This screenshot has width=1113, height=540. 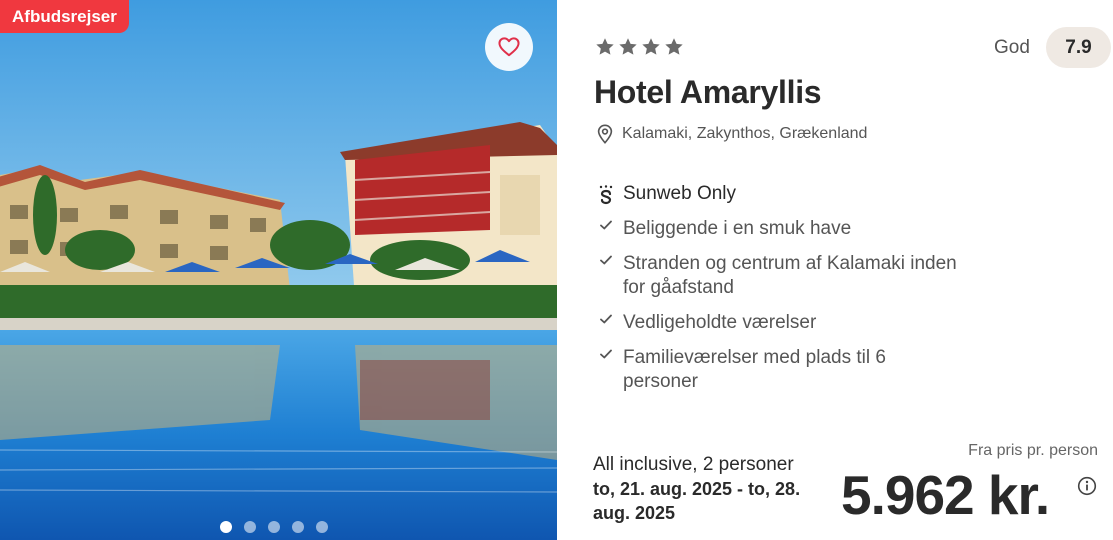 I want to click on feature-label: Vedligeholdte værelser, so click(x=720, y=322).